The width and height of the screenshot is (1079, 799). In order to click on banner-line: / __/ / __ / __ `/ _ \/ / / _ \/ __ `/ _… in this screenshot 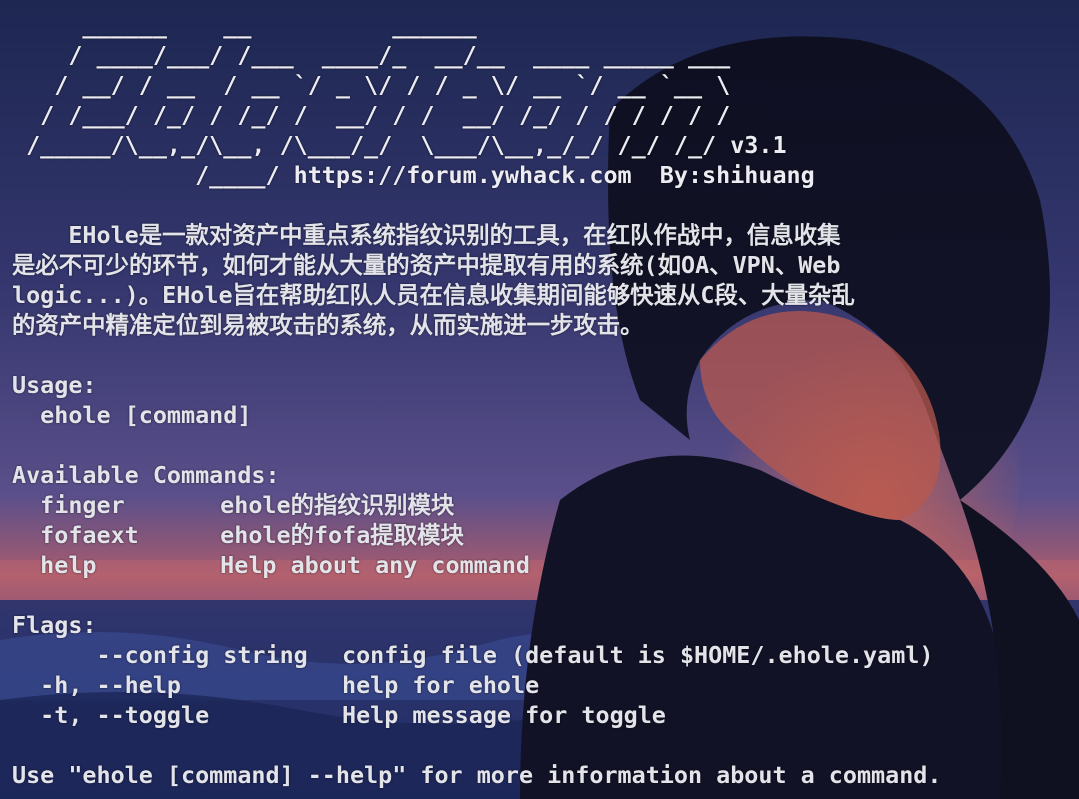, I will do `click(371, 85)`.